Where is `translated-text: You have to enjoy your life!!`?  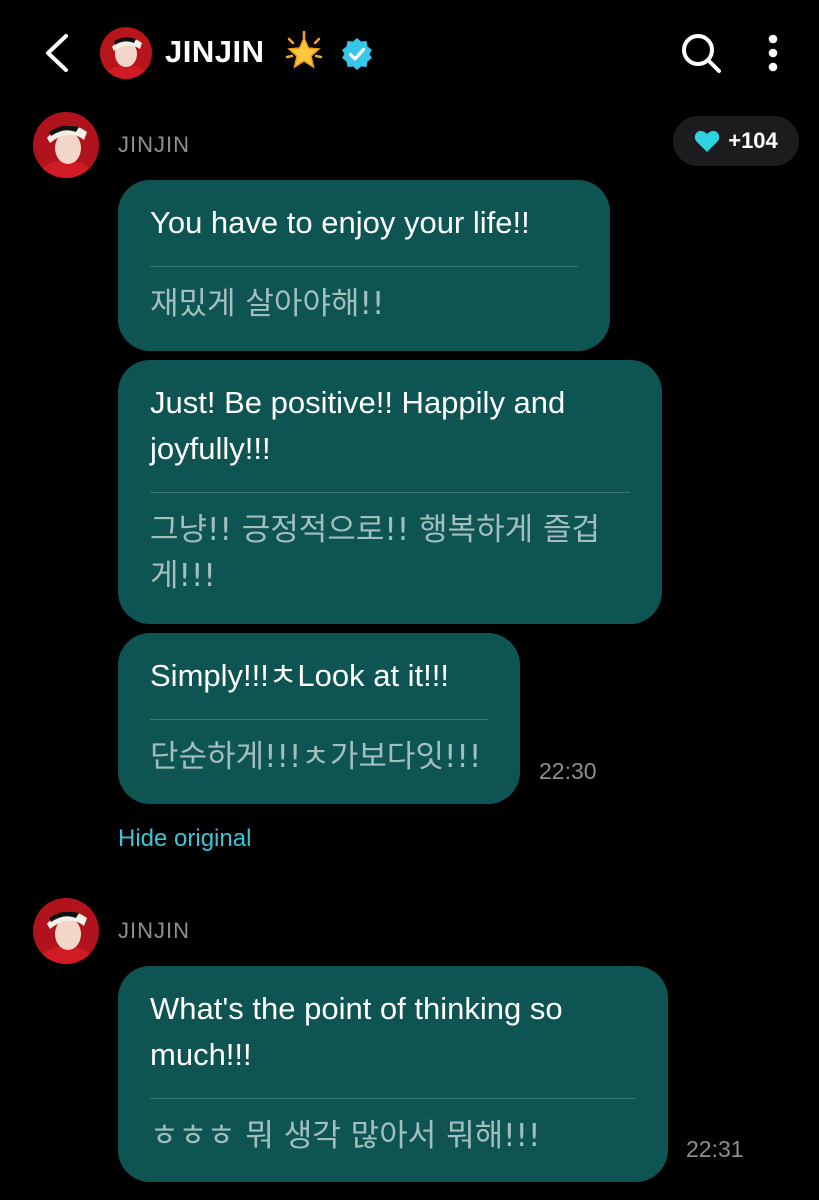
translated-text: You have to enjoy your life!! is located at coordinates (340, 222).